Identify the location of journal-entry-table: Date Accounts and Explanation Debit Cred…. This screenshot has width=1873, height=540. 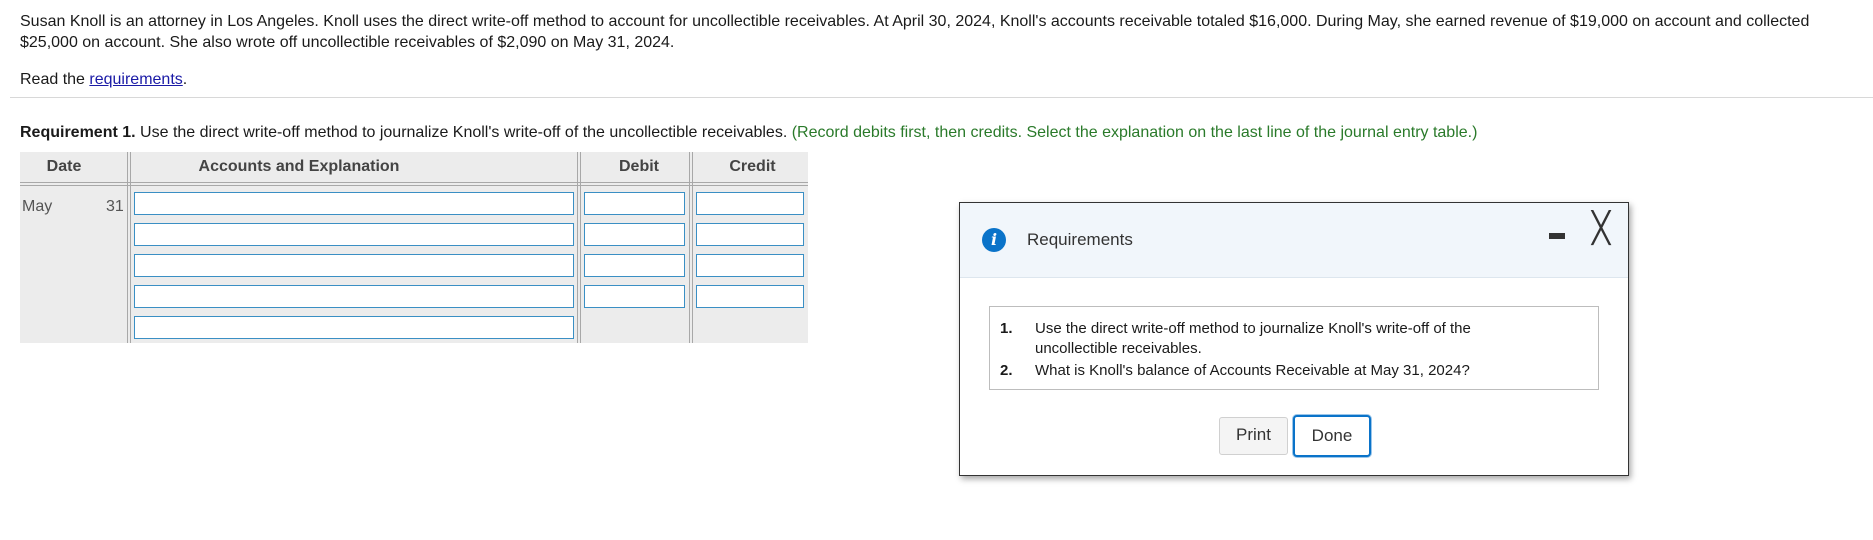
(414, 247).